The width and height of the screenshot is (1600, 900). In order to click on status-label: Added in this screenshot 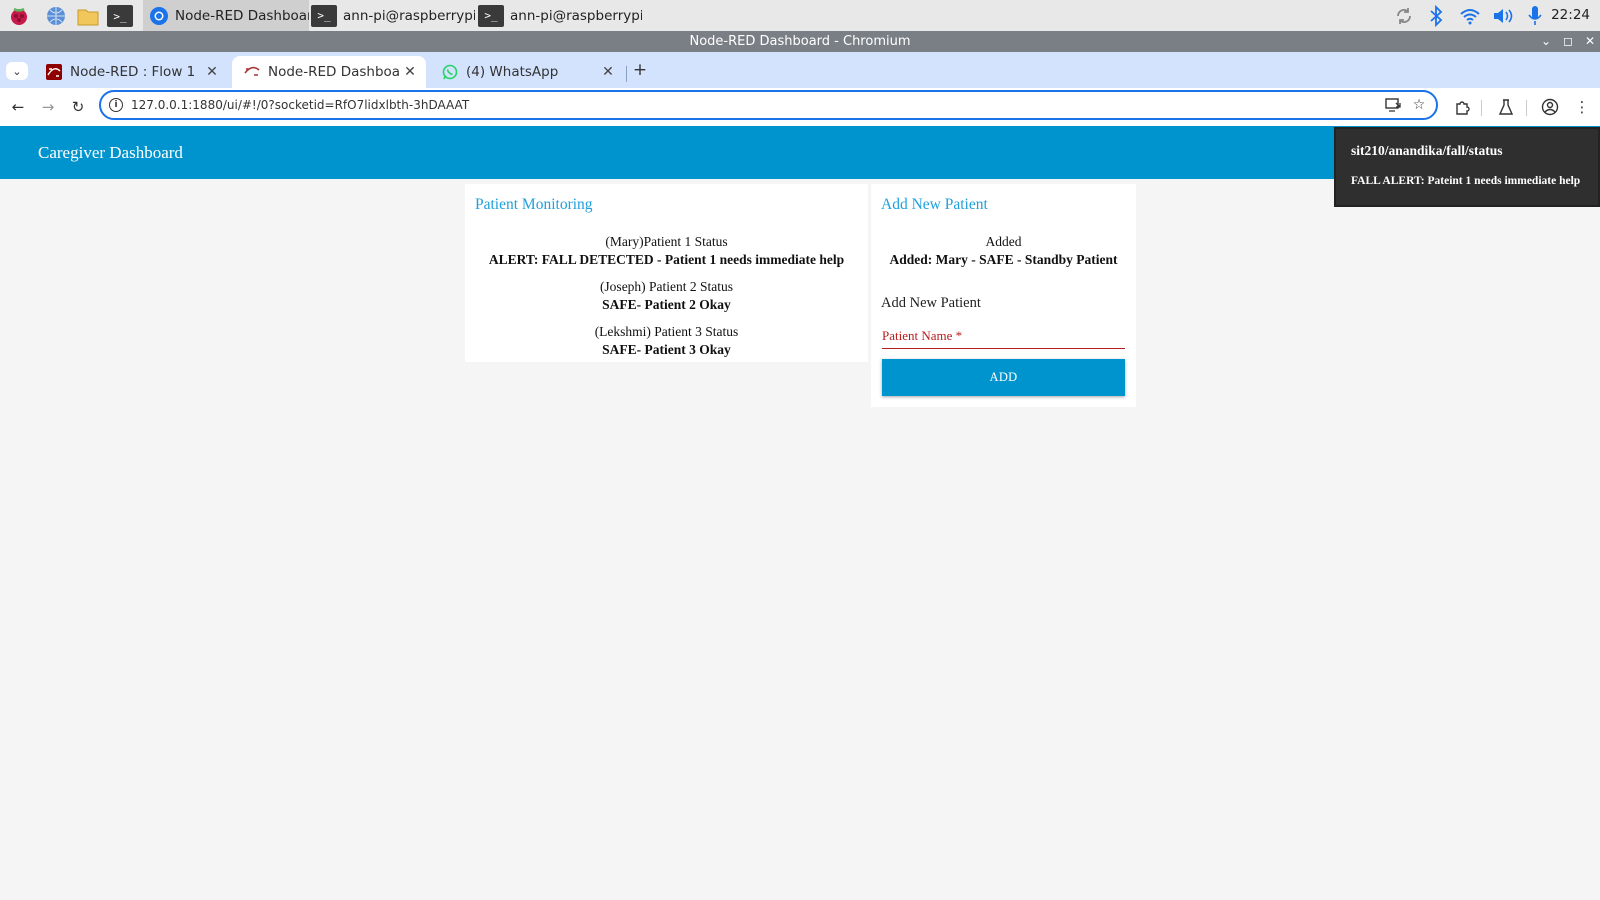, I will do `click(1003, 241)`.